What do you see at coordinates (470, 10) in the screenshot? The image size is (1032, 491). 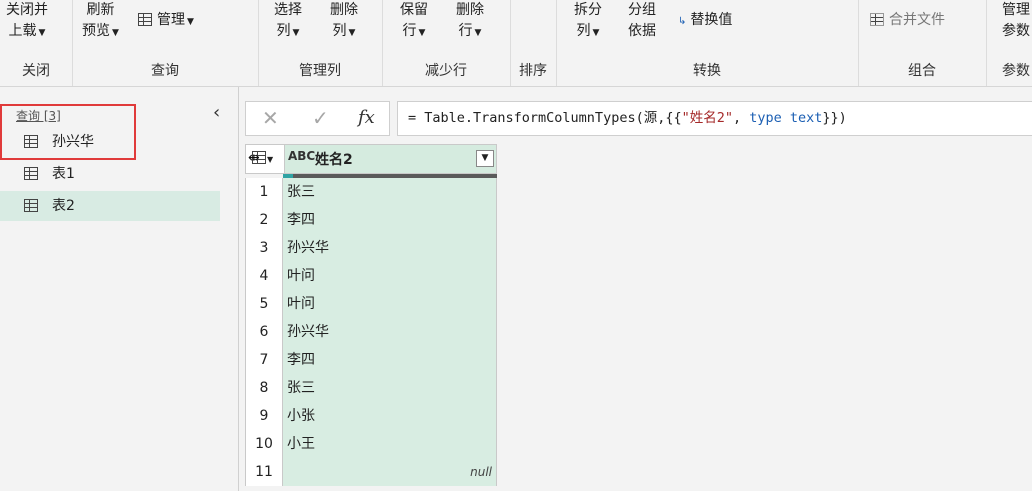 I see `remove-row-line1: 删除` at bounding box center [470, 10].